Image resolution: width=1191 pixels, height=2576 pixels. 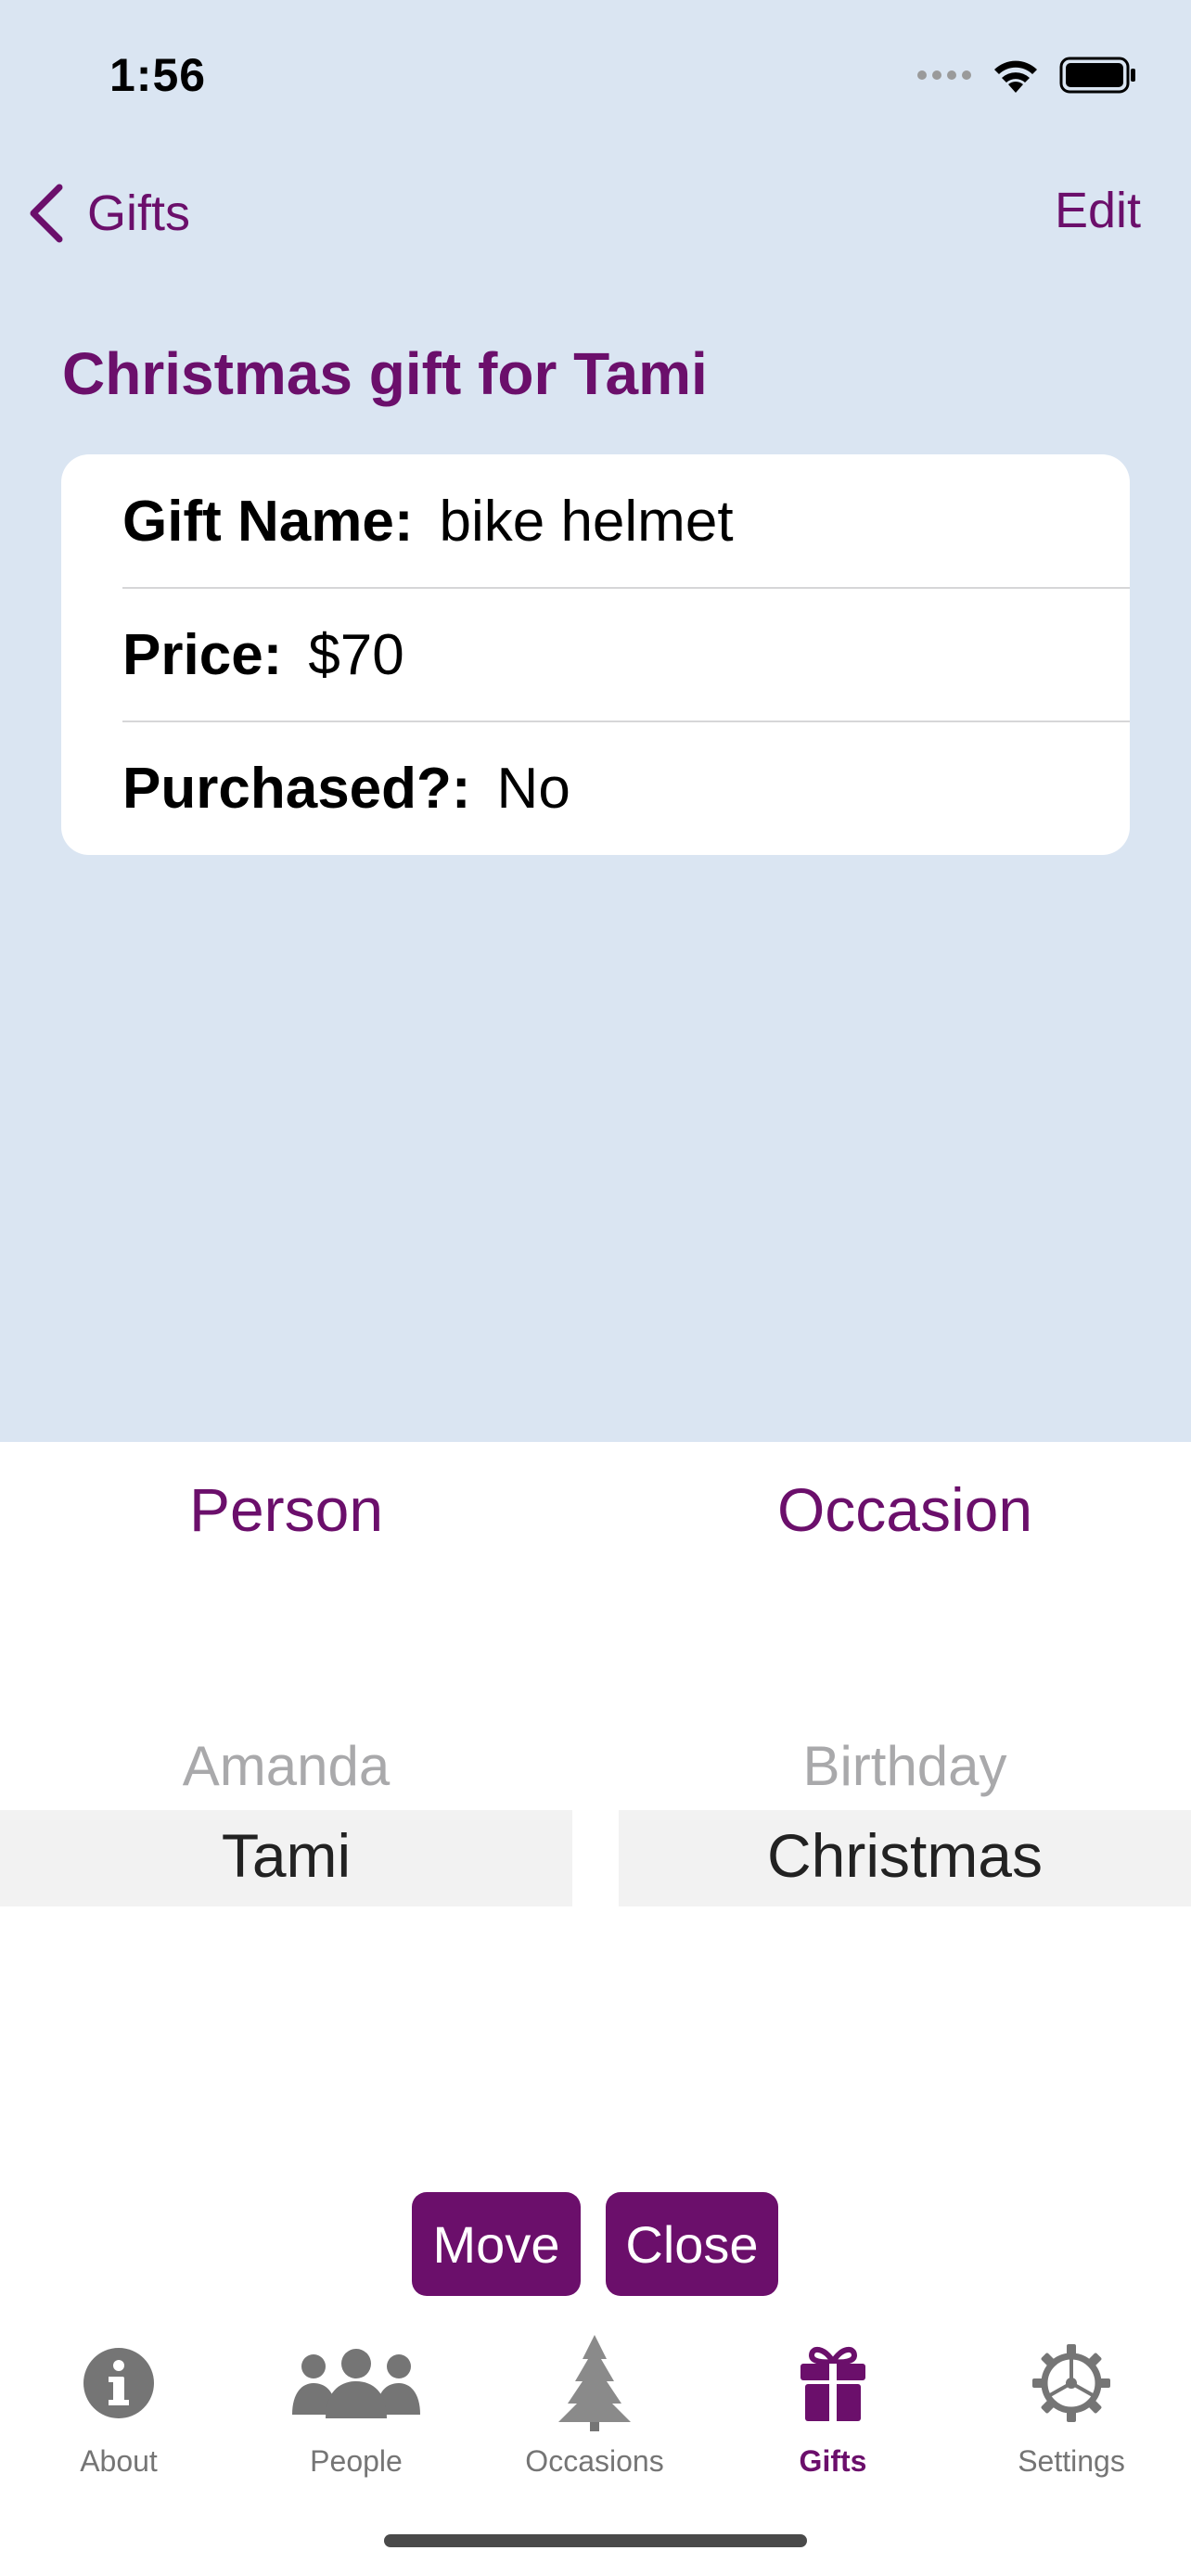 I want to click on purchased-label: Purchased?:, so click(x=296, y=789).